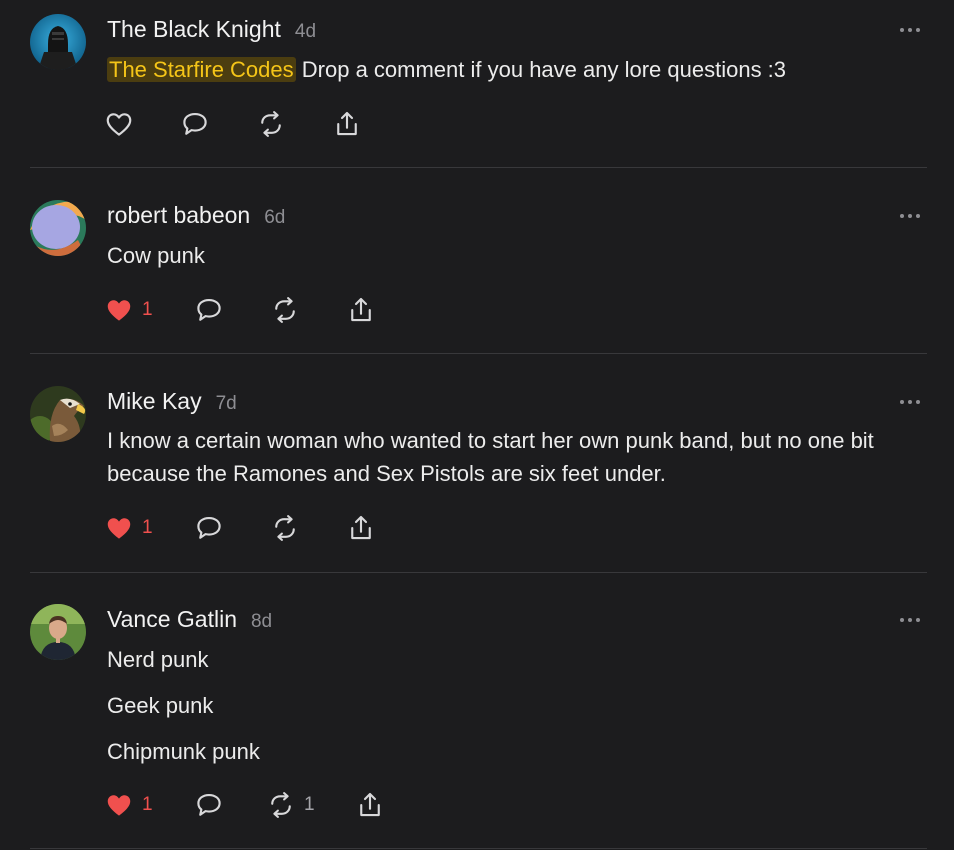 This screenshot has width=954, height=850. What do you see at coordinates (305, 32) in the screenshot?
I see `timestamp: 4d` at bounding box center [305, 32].